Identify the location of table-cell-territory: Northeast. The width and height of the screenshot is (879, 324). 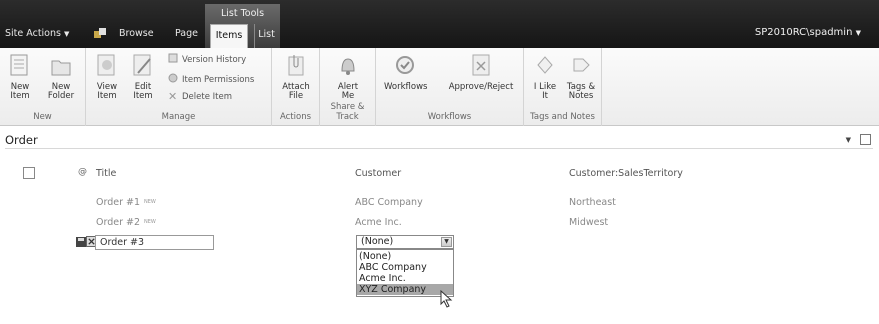
(592, 202).